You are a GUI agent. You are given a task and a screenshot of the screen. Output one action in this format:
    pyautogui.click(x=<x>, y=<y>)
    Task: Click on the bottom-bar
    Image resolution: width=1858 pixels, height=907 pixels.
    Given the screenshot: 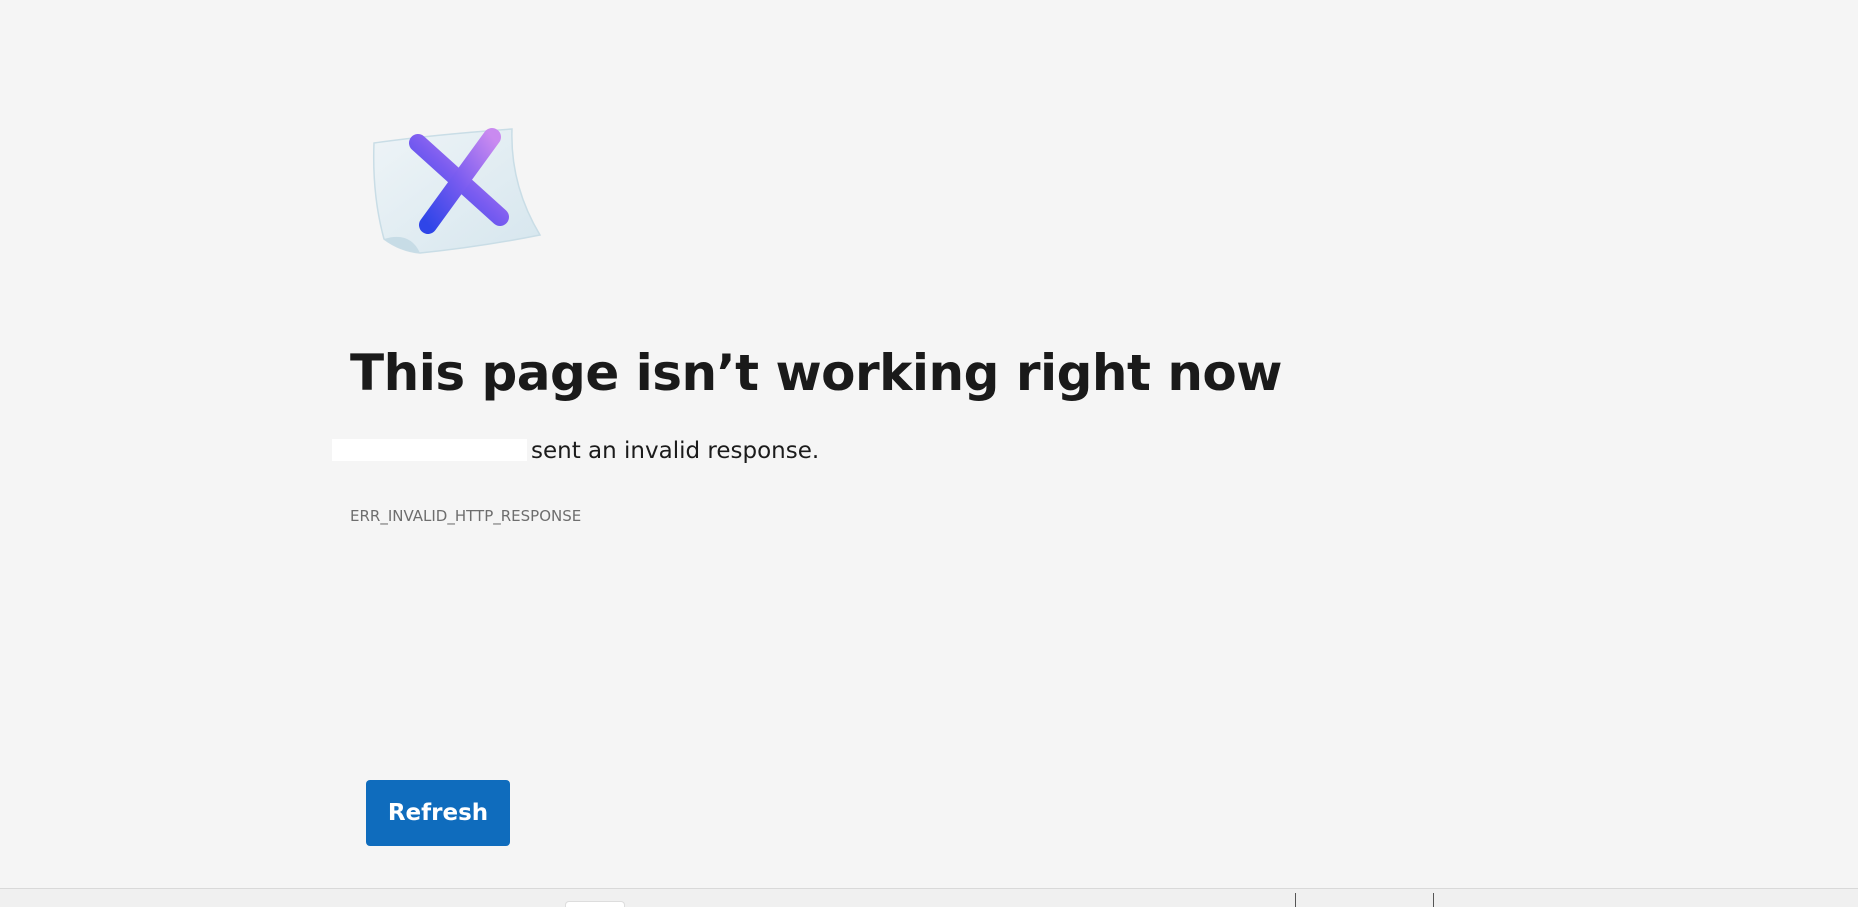 What is the action you would take?
    pyautogui.click(x=929, y=897)
    